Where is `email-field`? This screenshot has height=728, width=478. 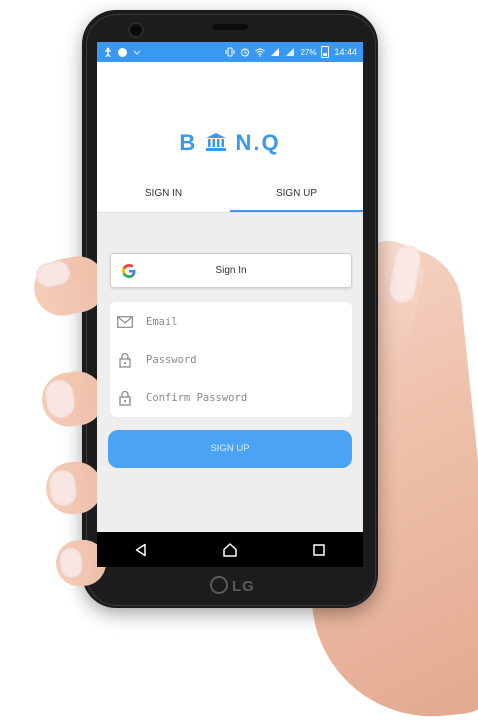 email-field is located at coordinates (231, 322).